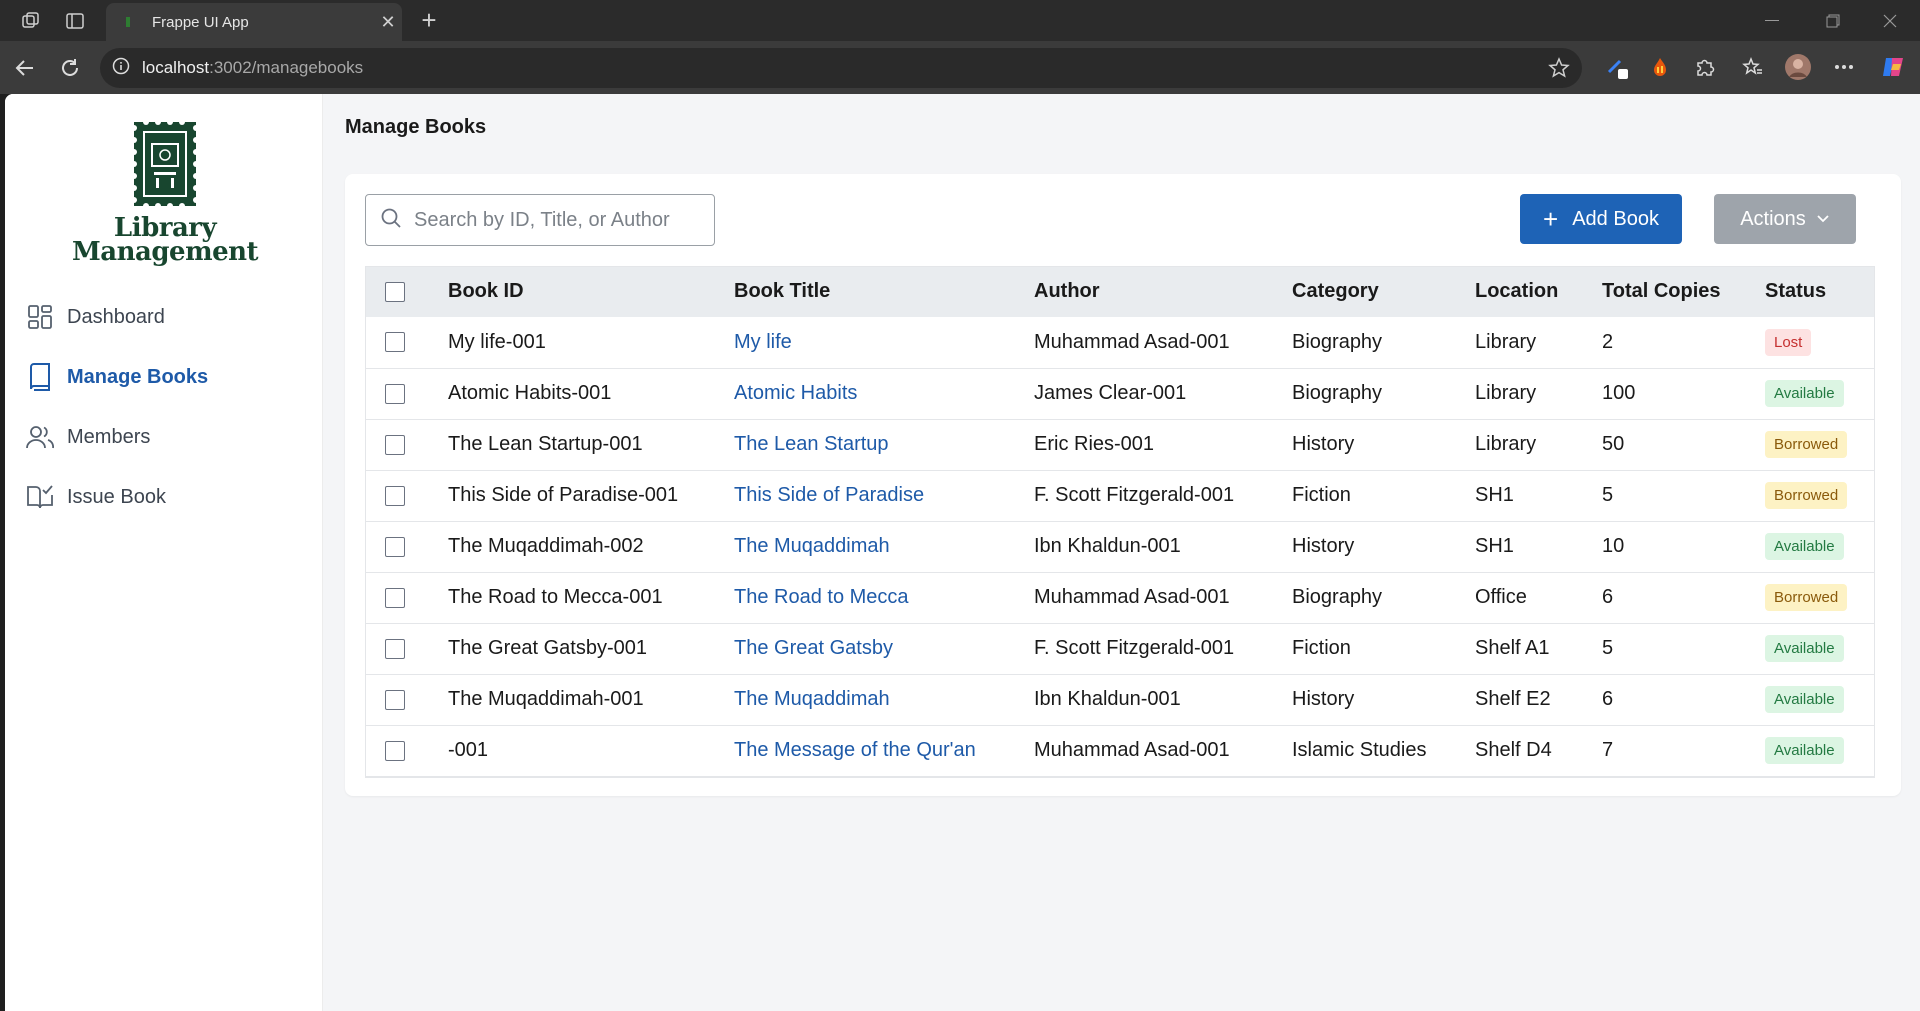  What do you see at coordinates (884, 444) in the screenshot?
I see `cell-book-title-link: The Lean Startup` at bounding box center [884, 444].